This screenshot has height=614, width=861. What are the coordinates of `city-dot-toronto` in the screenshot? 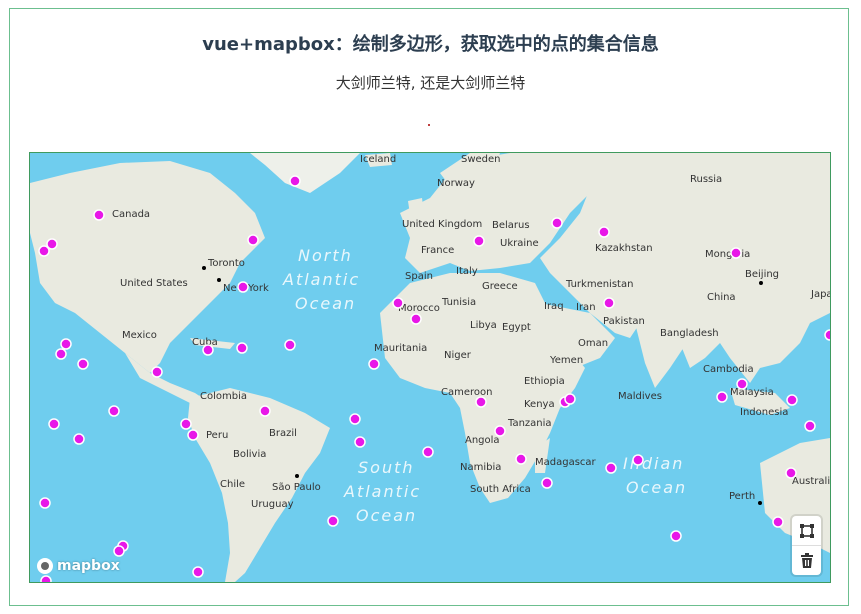 It's located at (204, 268).